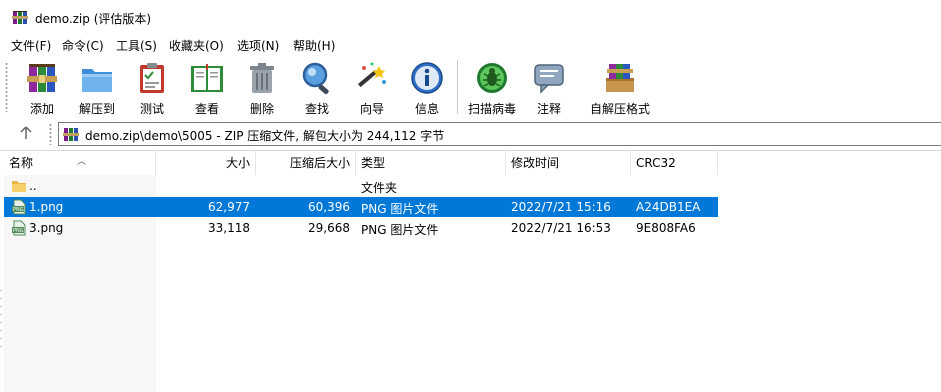 This screenshot has width=941, height=392. Describe the element at coordinates (316, 109) in the screenshot. I see `find-label: 查找` at that location.